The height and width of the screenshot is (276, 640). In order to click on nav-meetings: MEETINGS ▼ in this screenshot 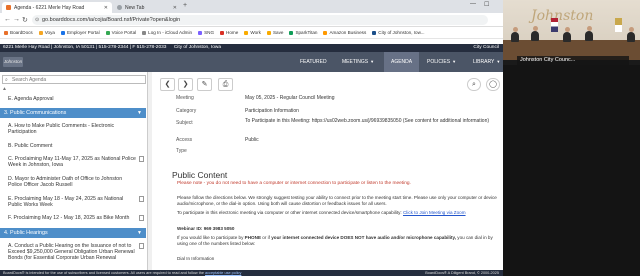, I will do `click(358, 62)`.